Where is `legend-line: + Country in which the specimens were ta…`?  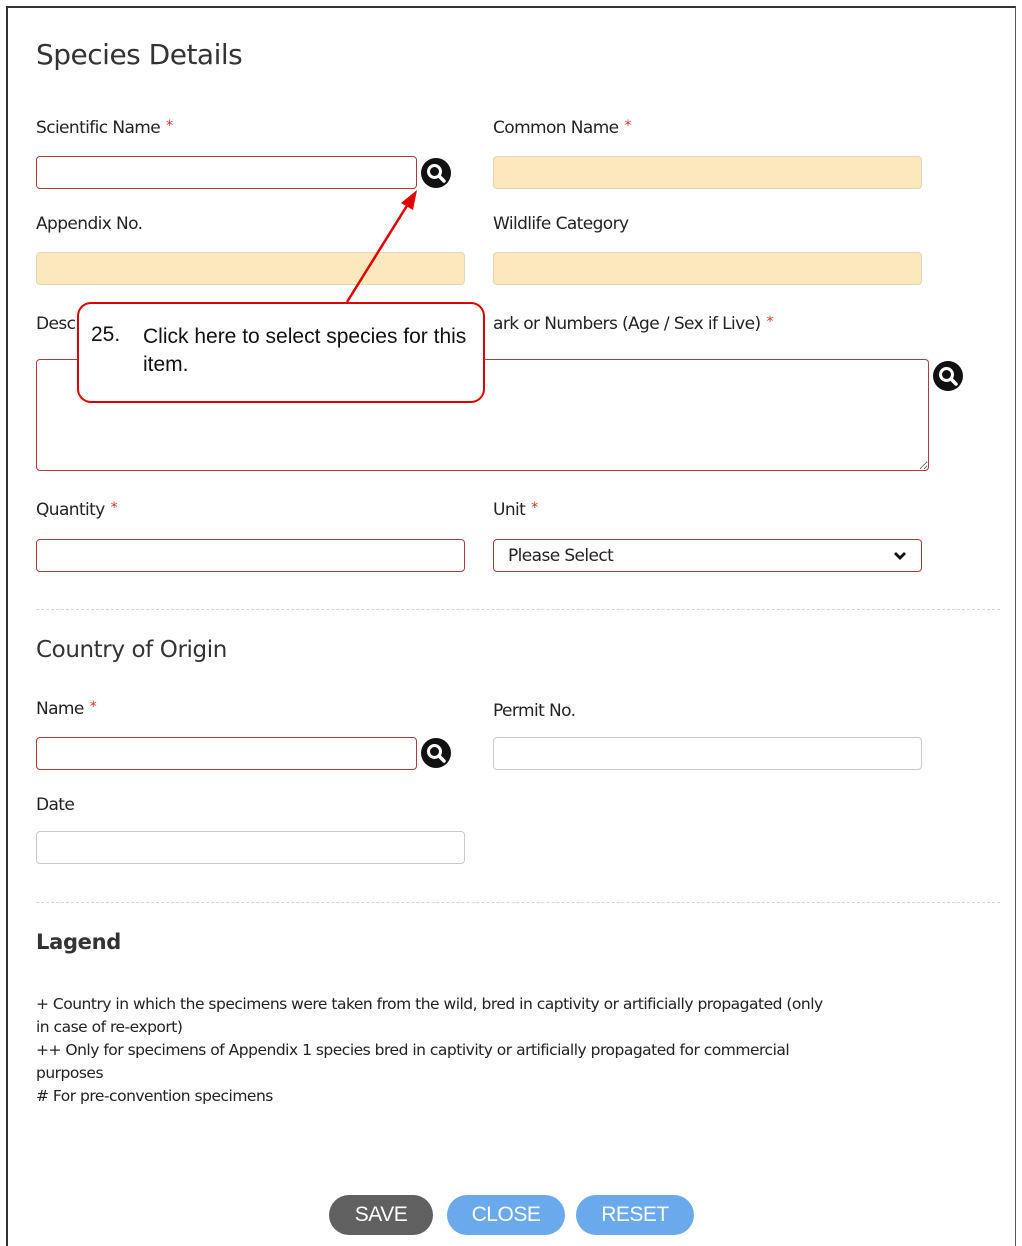 legend-line: + Country in which the specimens were ta… is located at coordinates (429, 1004).